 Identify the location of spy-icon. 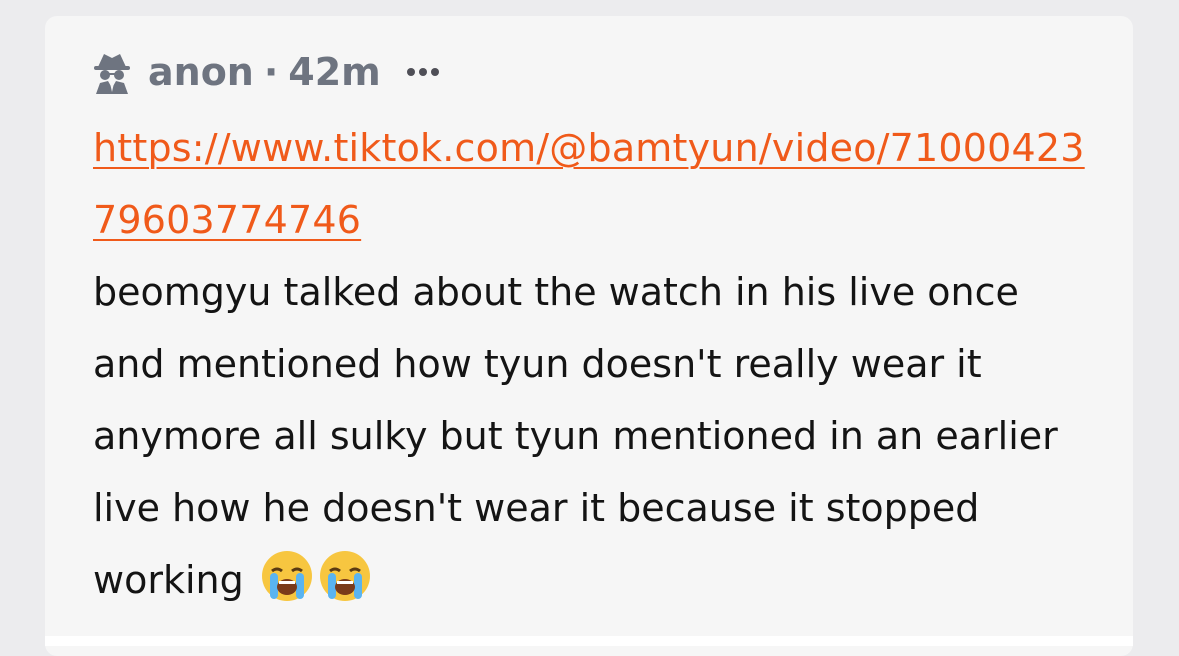
(112, 72).